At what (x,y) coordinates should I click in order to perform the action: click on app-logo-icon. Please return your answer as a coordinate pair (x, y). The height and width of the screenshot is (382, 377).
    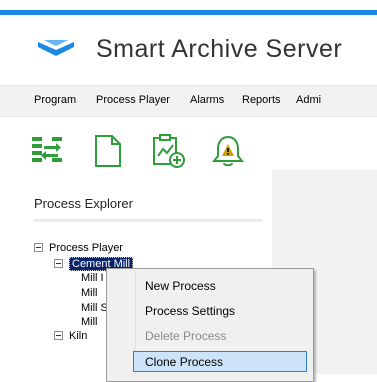
    Looking at the image, I should click on (56, 48).